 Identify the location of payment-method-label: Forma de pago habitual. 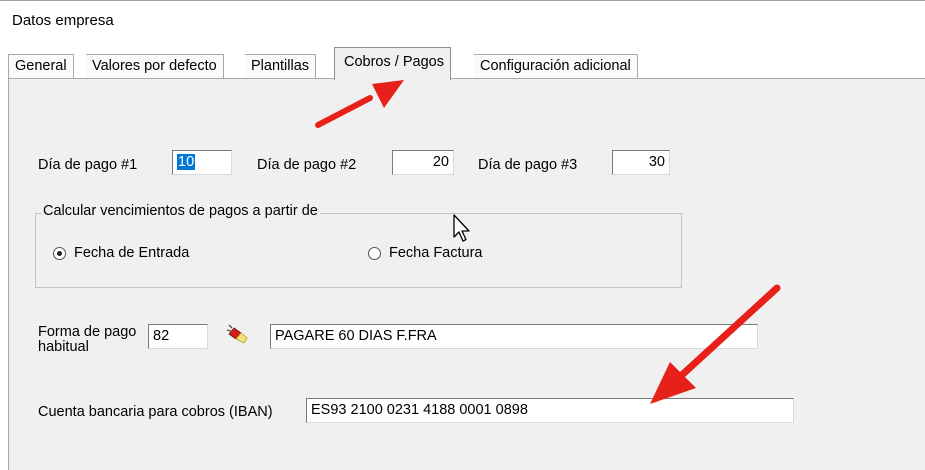
(87, 340).